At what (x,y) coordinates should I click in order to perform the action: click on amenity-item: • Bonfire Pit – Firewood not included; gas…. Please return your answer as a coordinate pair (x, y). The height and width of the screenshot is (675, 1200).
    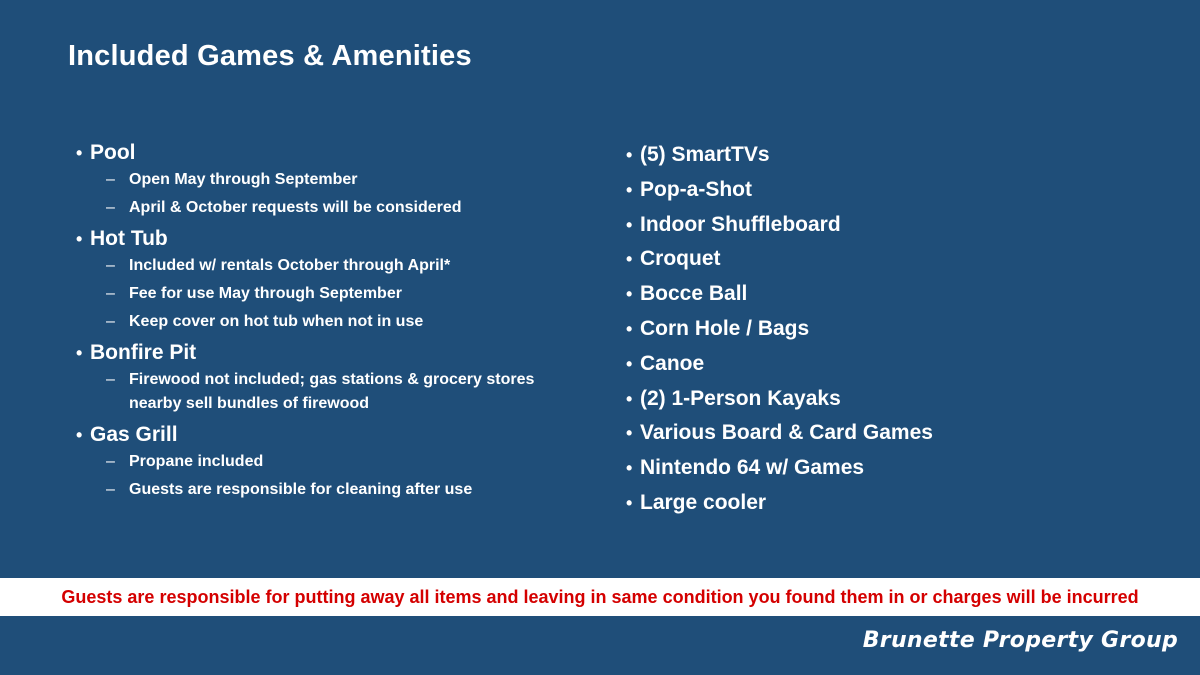
    Looking at the image, I should click on (336, 377).